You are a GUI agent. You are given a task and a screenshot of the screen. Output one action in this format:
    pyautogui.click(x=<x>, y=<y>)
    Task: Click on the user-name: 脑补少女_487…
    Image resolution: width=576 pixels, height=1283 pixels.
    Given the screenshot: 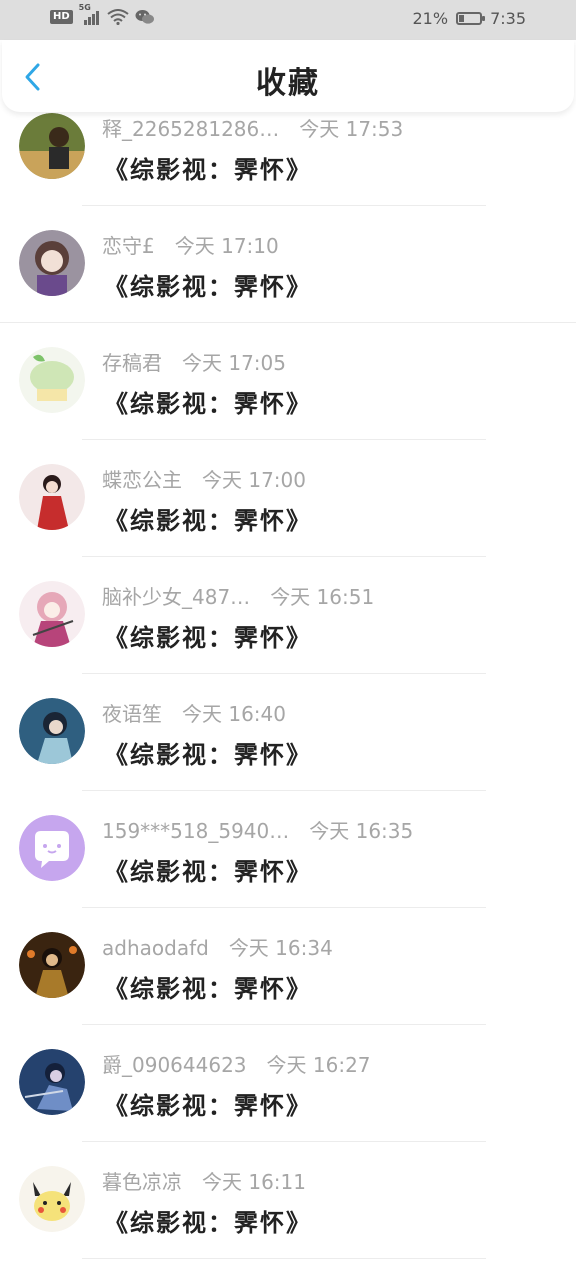 What is the action you would take?
    pyautogui.click(x=176, y=595)
    